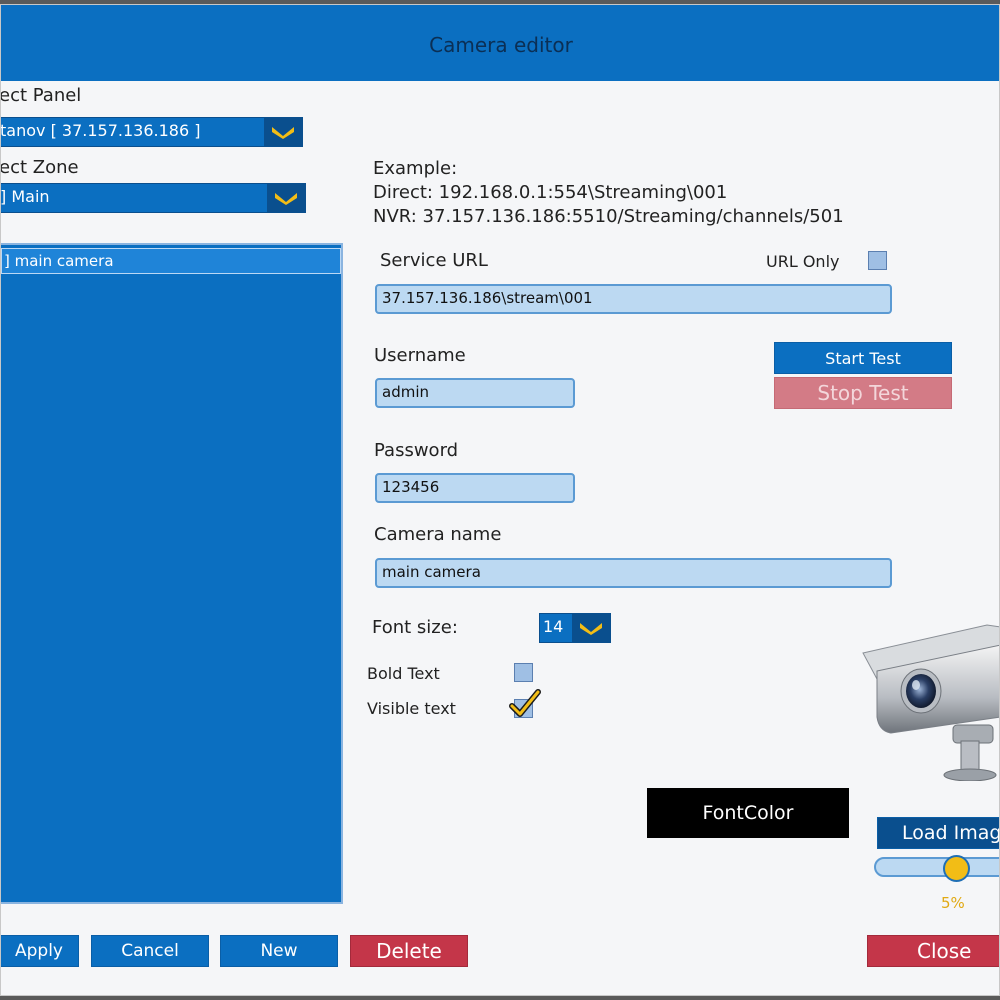 Image resolution: width=1000 pixels, height=1000 pixels. What do you see at coordinates (438, 534) in the screenshot?
I see `camera-name-label: Camera name` at bounding box center [438, 534].